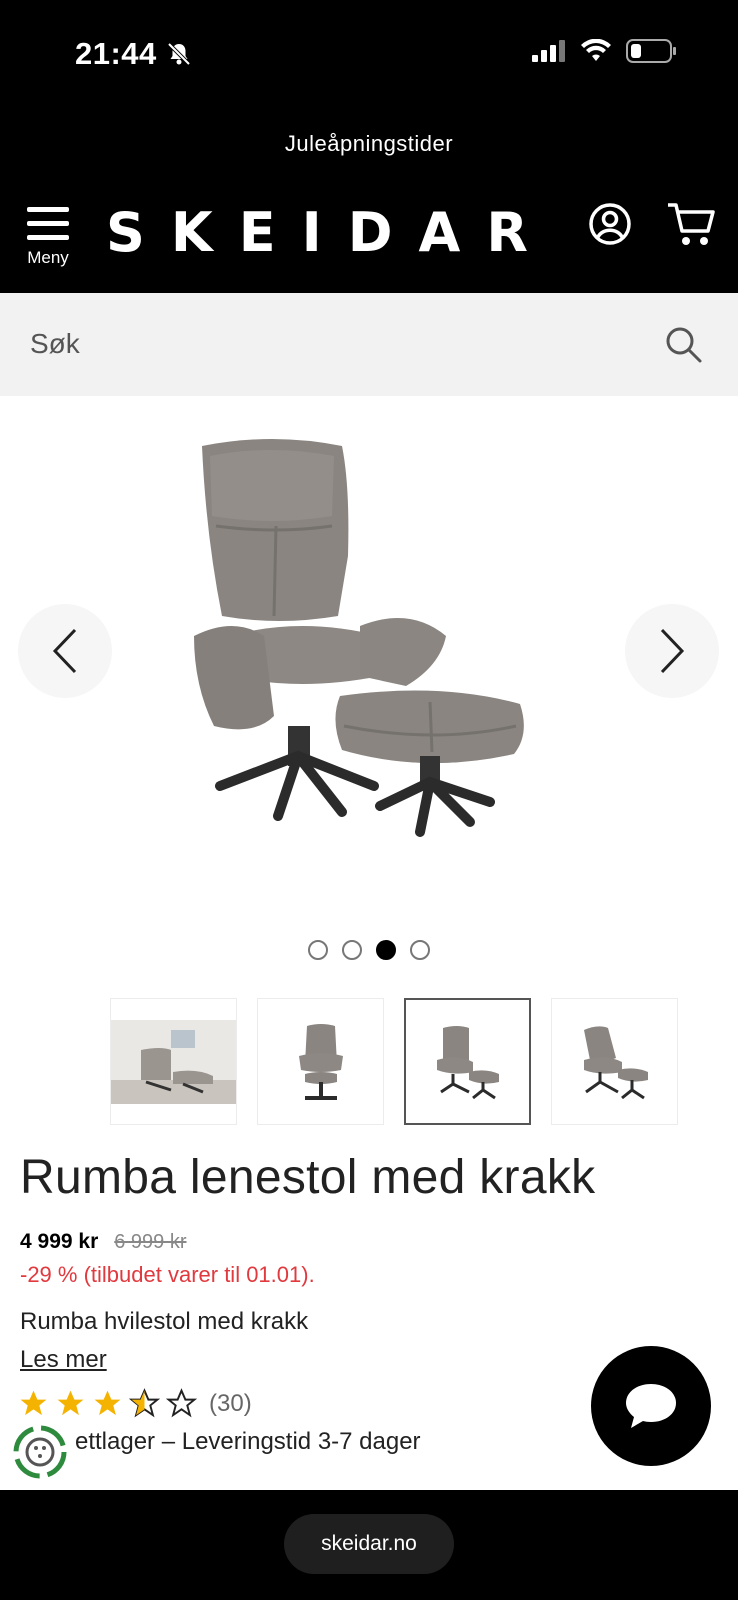 This screenshot has width=738, height=1600. I want to click on previous-image-button, so click(65, 651).